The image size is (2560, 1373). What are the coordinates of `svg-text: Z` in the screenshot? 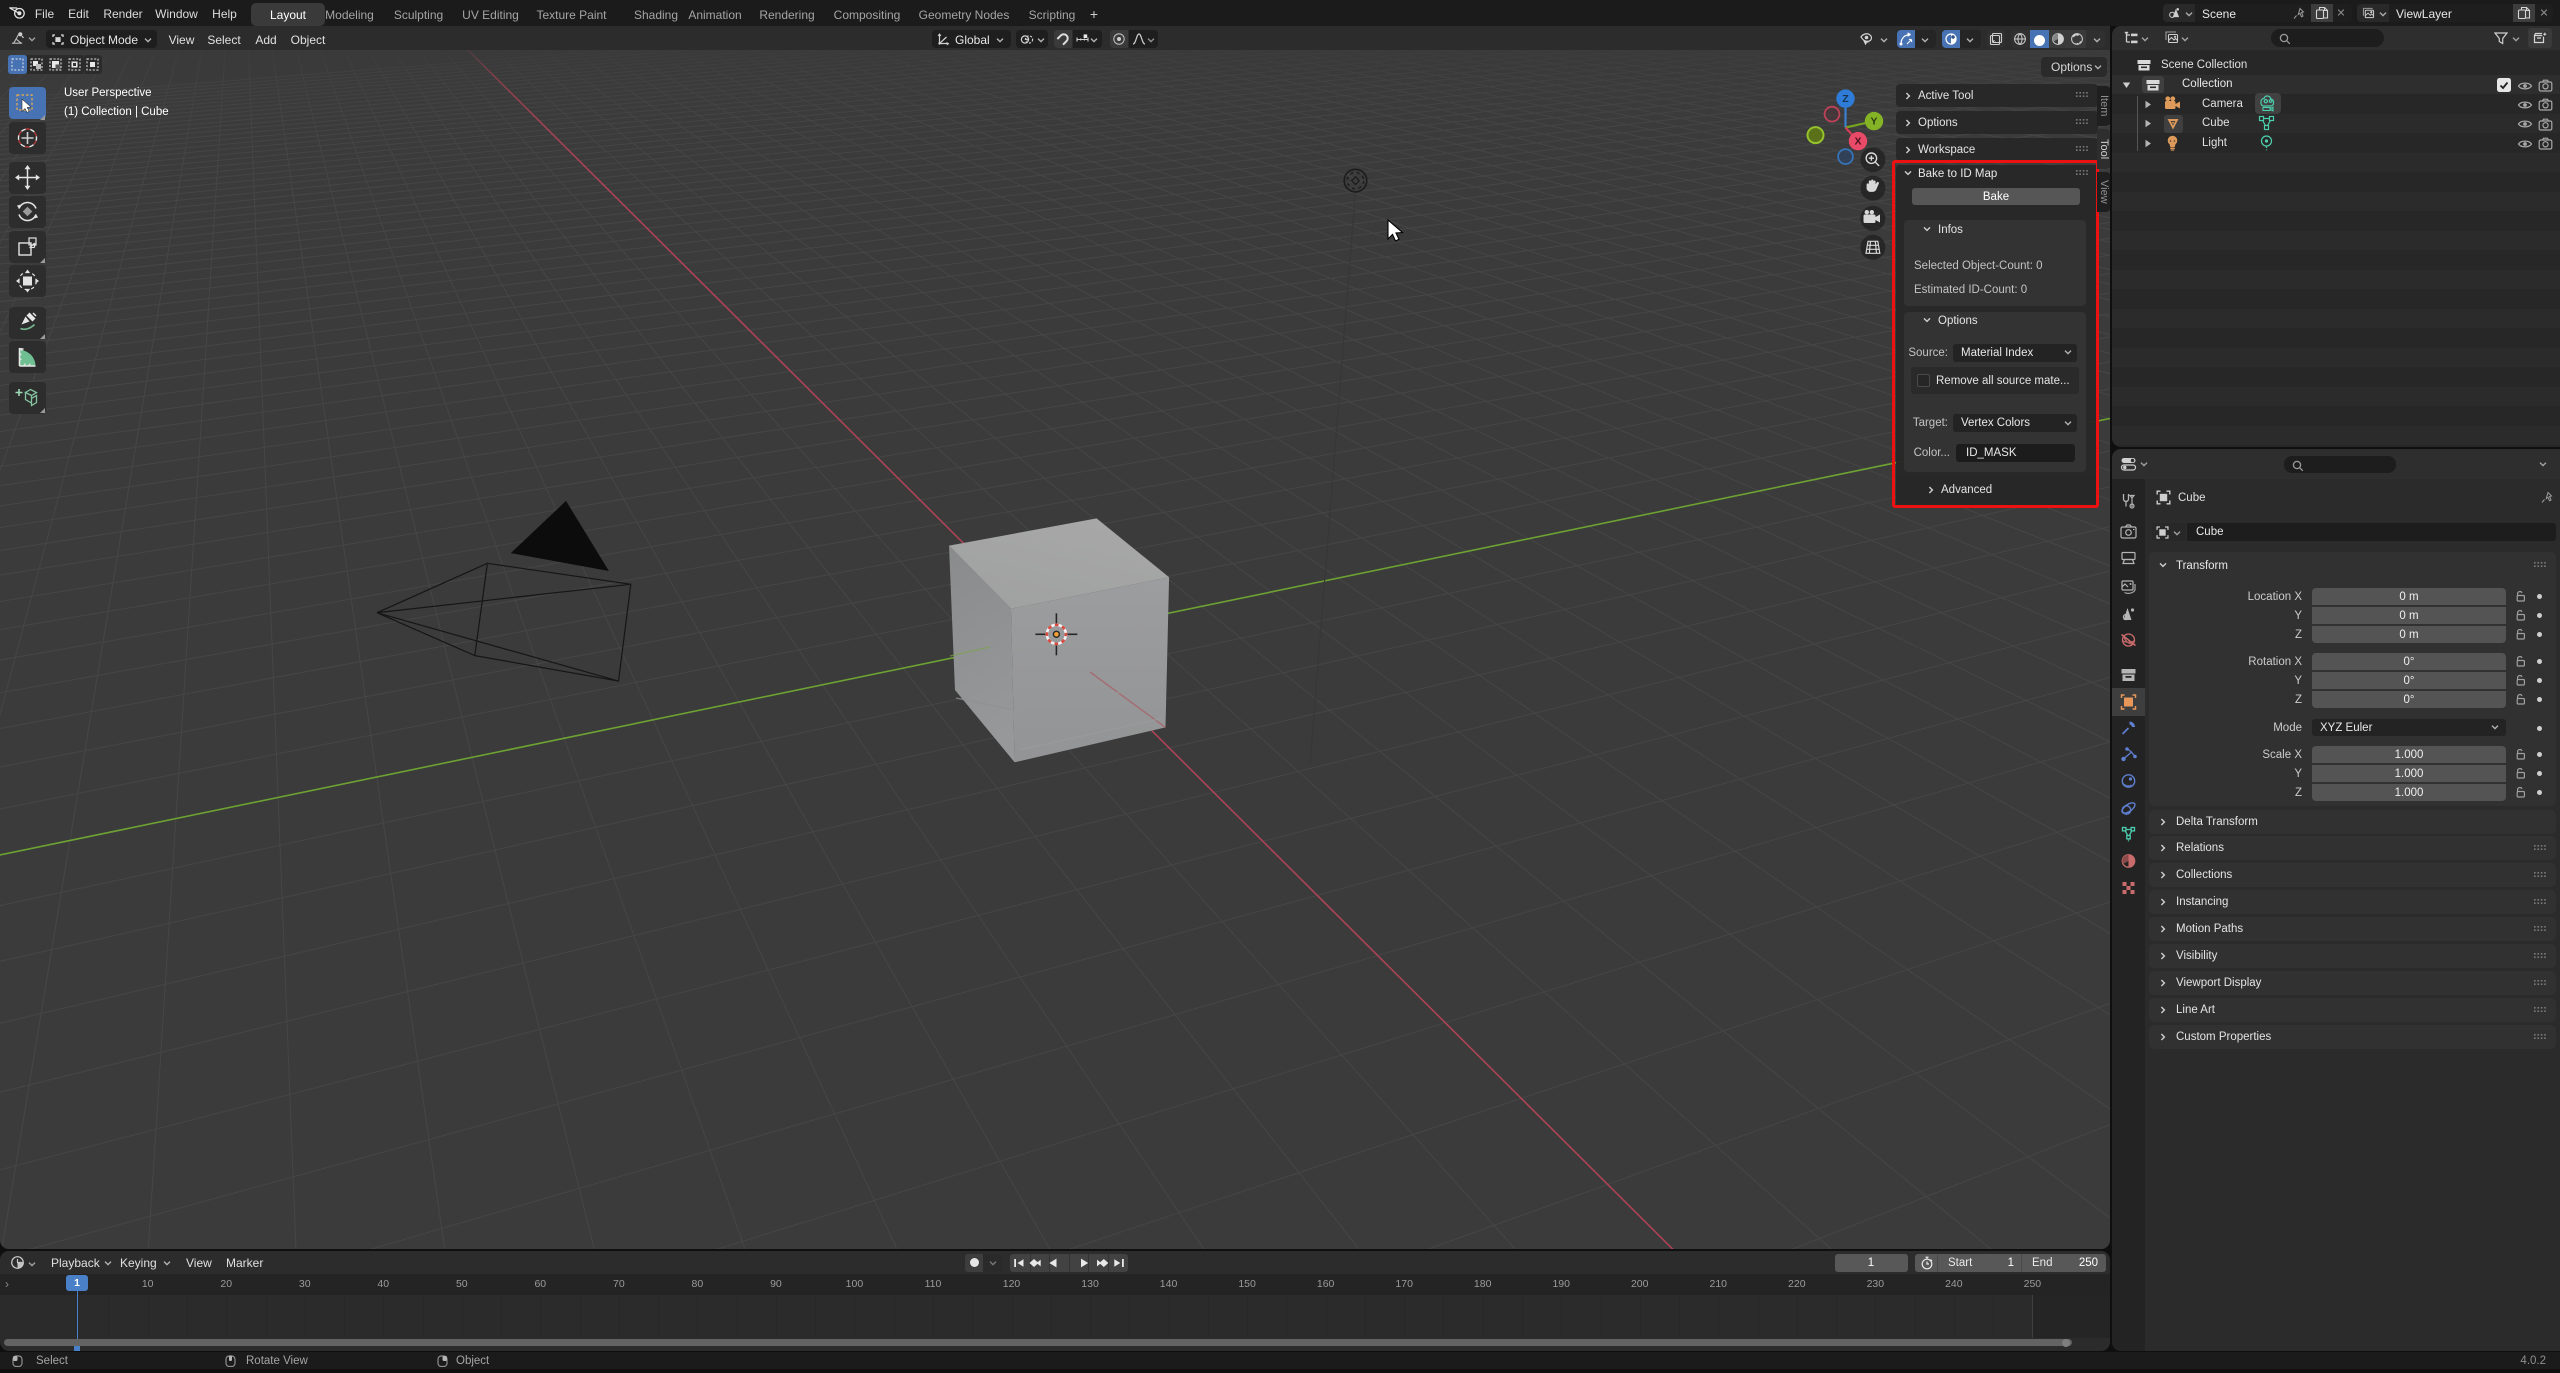 It's located at (1845, 99).